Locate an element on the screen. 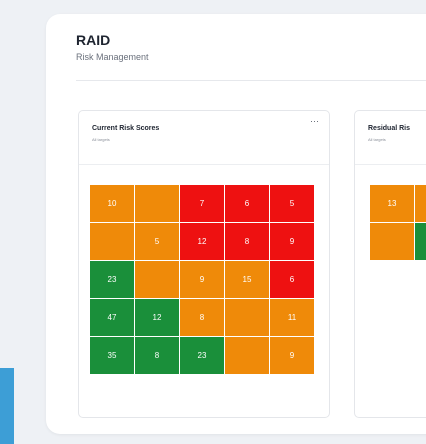 This screenshot has width=426, height=444. risk-cell: 7 is located at coordinates (202, 203).